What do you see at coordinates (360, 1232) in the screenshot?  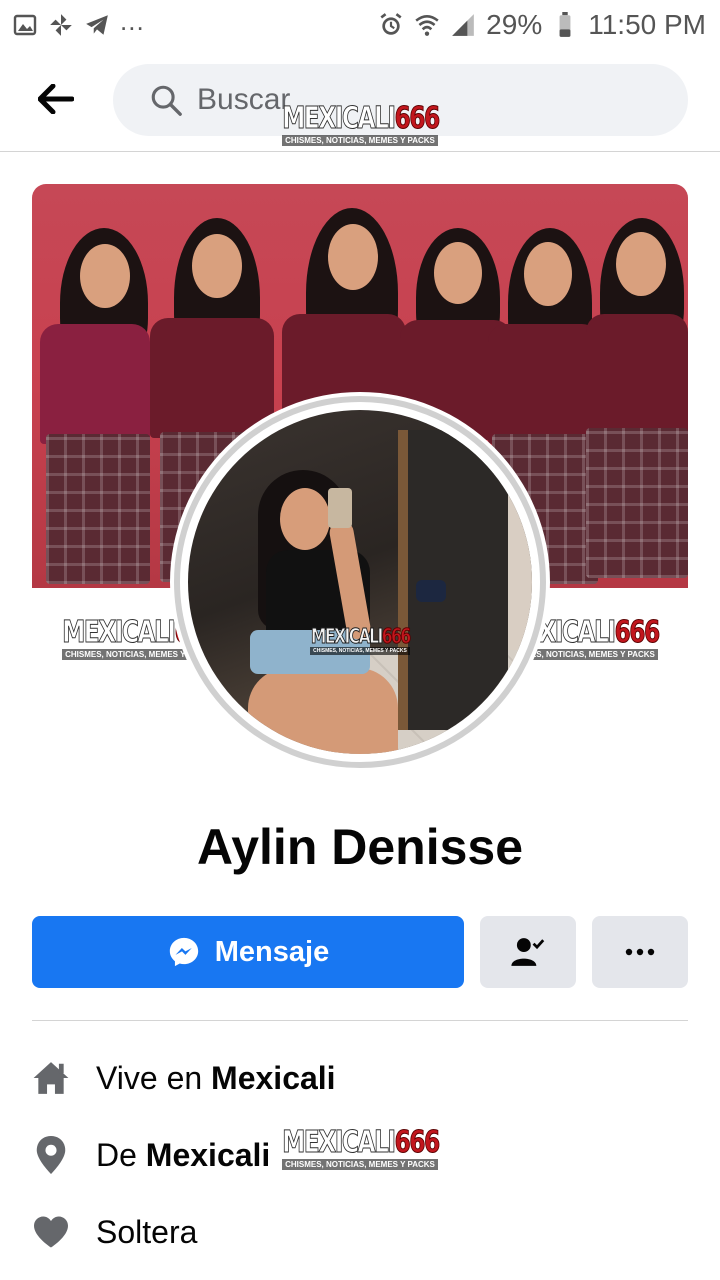 I see `intro-relationship: Soltera` at bounding box center [360, 1232].